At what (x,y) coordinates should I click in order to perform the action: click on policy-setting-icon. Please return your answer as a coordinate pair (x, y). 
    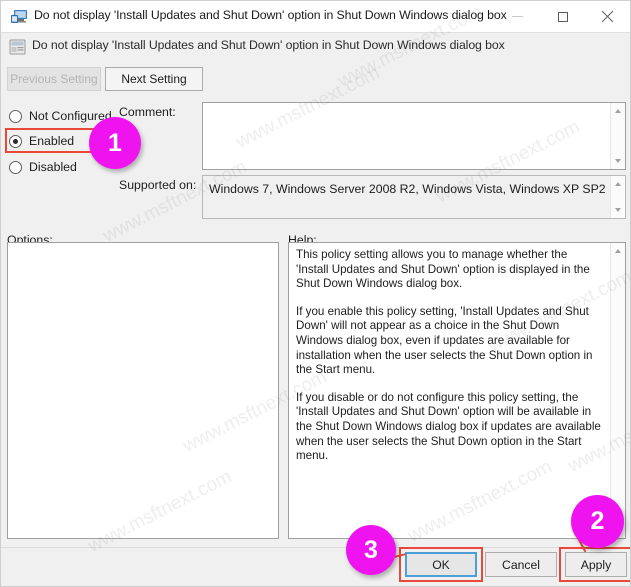
    Looking at the image, I should click on (19, 16).